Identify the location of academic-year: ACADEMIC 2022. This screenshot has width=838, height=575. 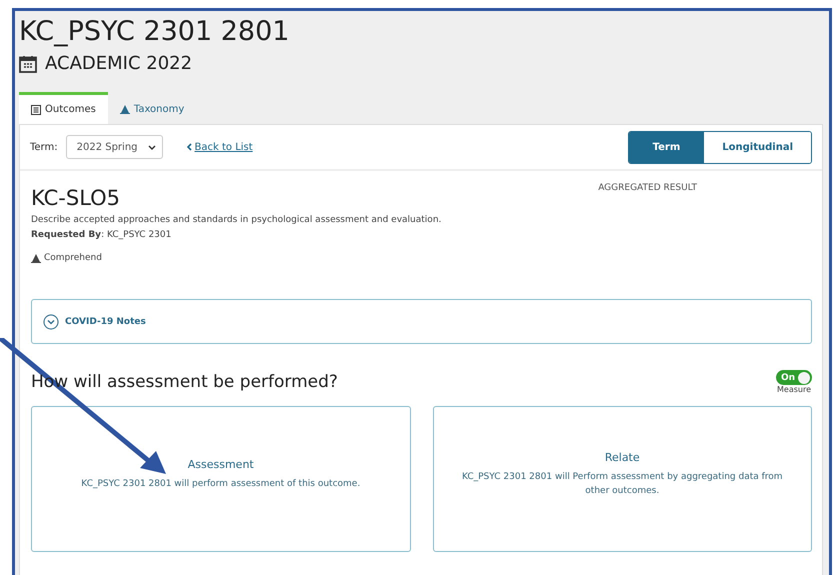
(118, 63).